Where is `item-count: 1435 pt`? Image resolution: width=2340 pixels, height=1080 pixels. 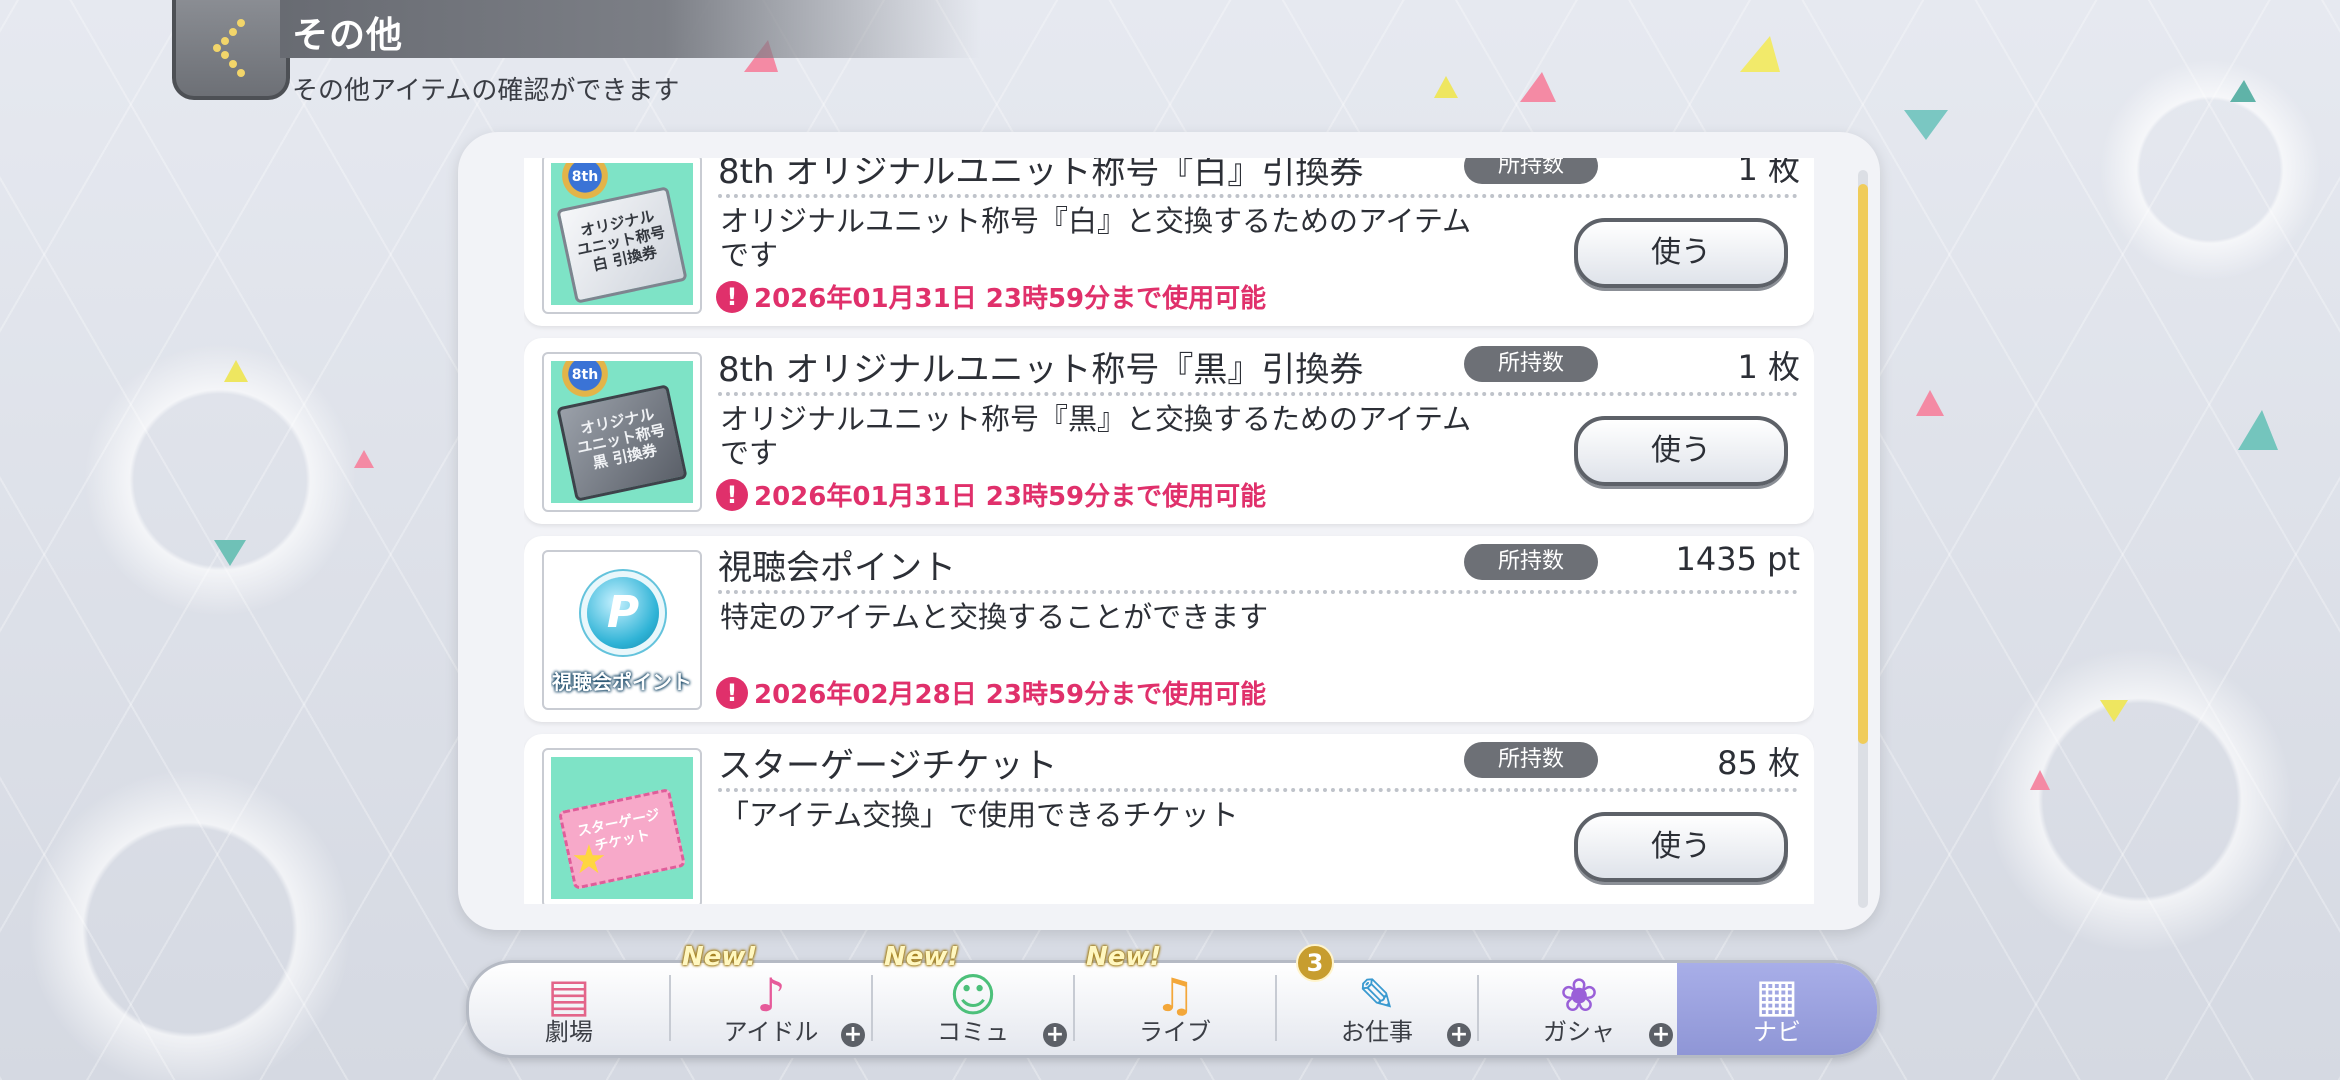
item-count: 1435 pt is located at coordinates (1737, 559).